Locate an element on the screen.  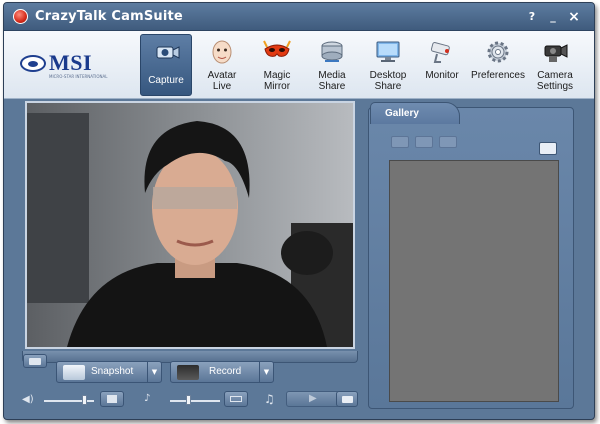
camera-icon is located at coordinates (168, 52).